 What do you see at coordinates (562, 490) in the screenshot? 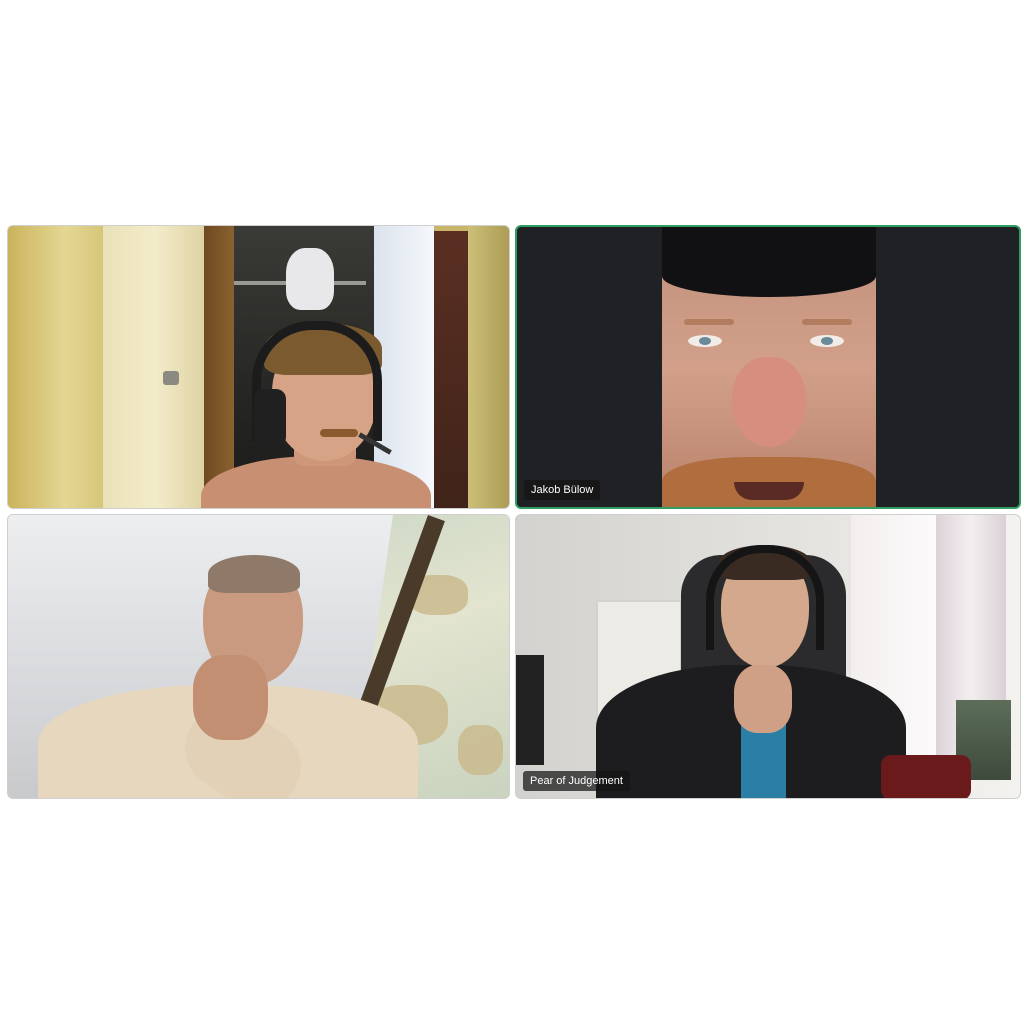
I see `participant-name-label: Jakob Bülow` at bounding box center [562, 490].